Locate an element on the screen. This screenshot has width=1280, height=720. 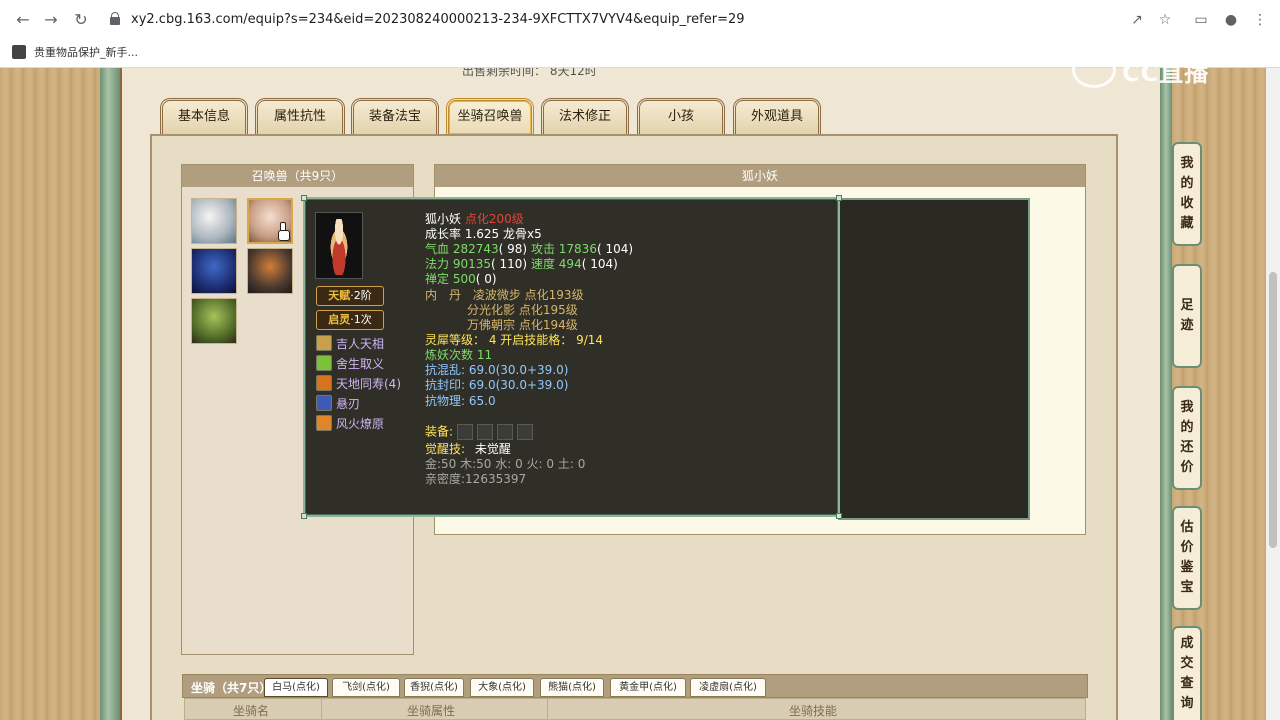
jade-pillar-right is located at coordinates (1166, 394).